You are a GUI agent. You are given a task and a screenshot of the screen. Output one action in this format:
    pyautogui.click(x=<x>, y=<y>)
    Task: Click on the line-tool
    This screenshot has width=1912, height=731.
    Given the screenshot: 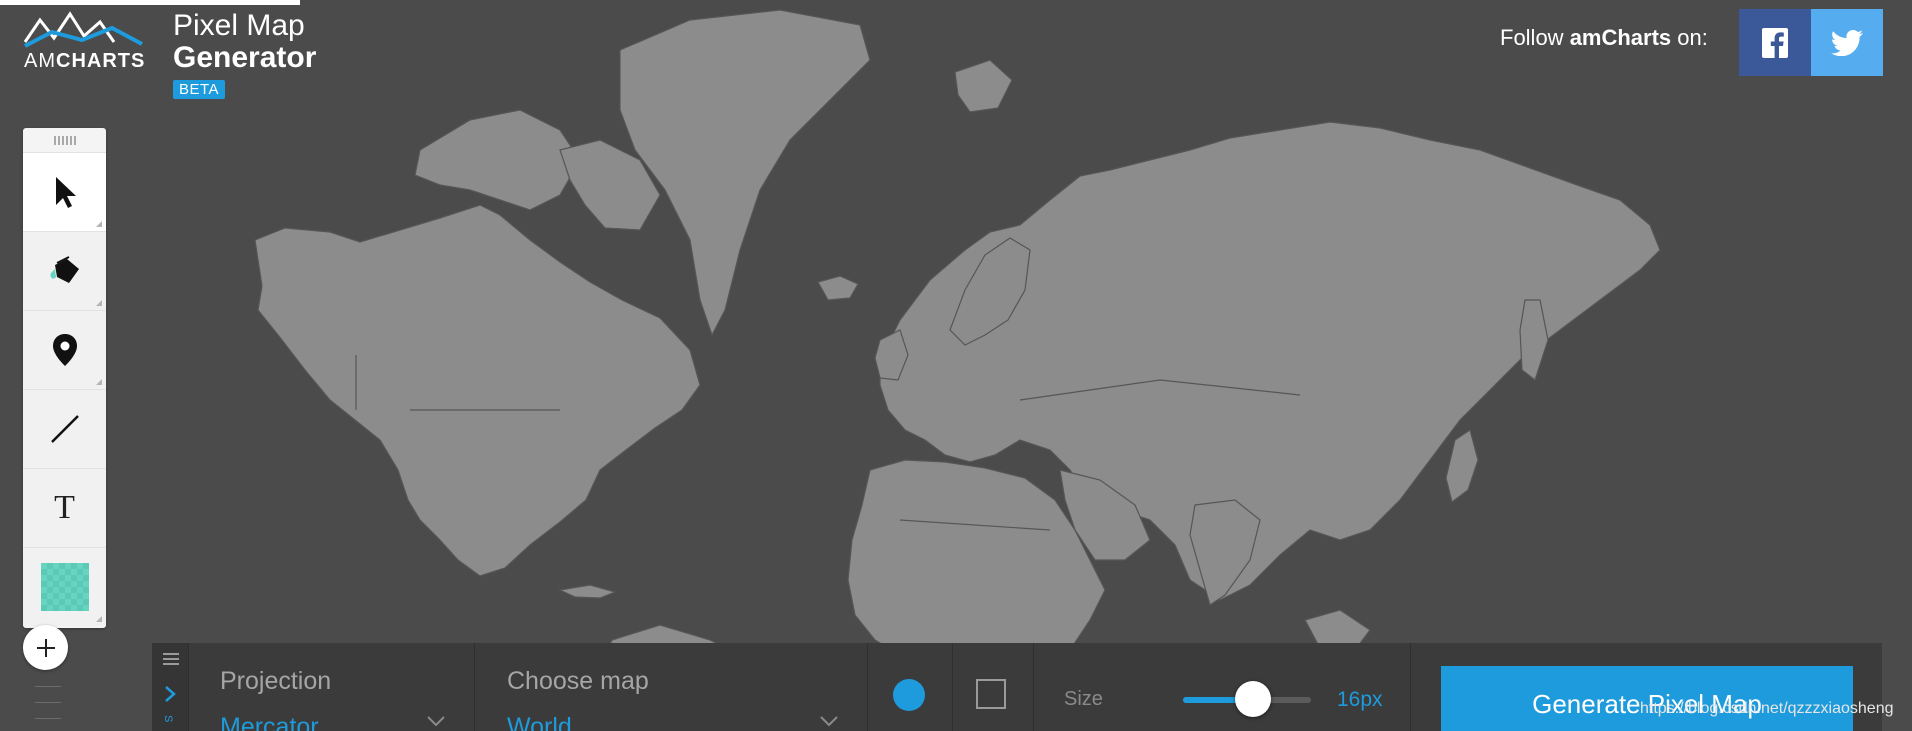 What is the action you would take?
    pyautogui.click(x=64, y=428)
    